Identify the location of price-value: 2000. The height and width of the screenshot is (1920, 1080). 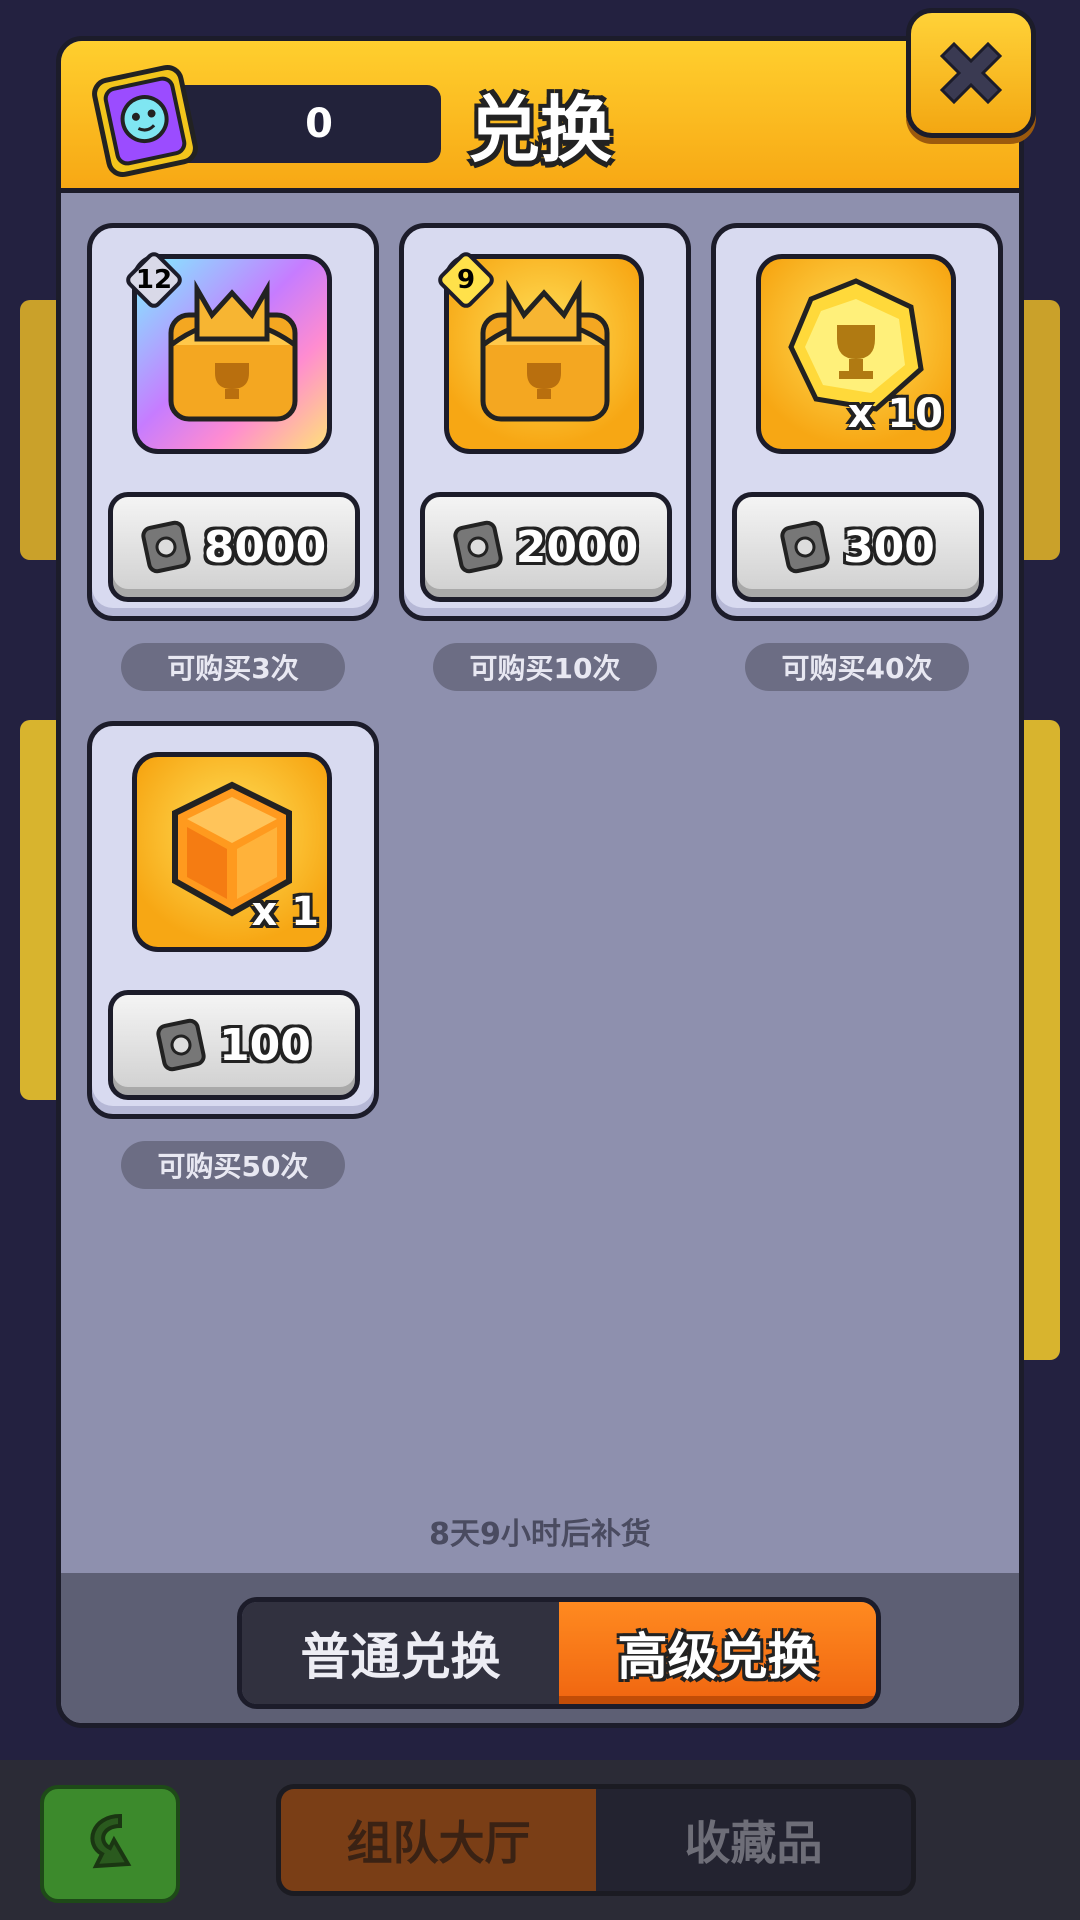
(577, 547).